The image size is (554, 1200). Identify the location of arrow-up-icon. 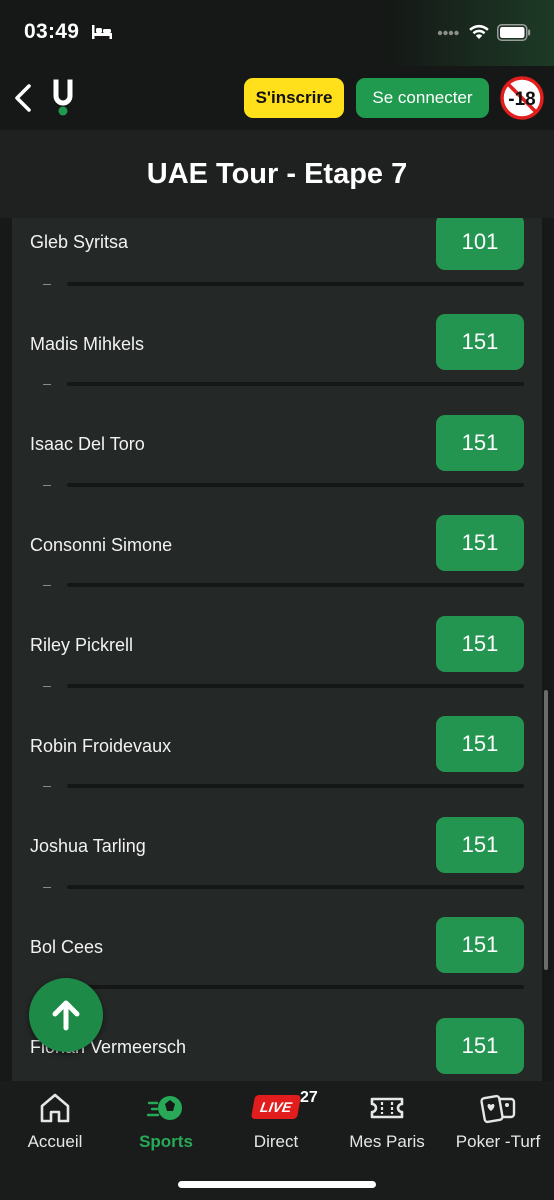
(66, 1015).